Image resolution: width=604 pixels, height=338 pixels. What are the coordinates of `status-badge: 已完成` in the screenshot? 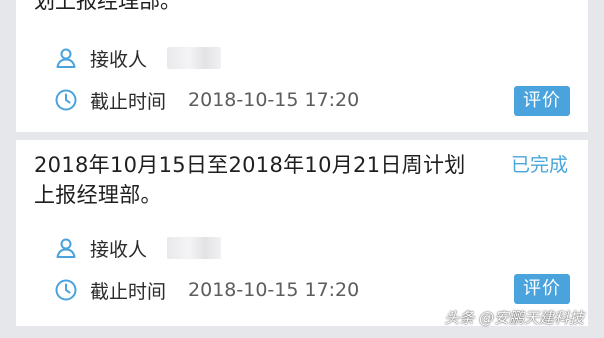 It's located at (539, 165).